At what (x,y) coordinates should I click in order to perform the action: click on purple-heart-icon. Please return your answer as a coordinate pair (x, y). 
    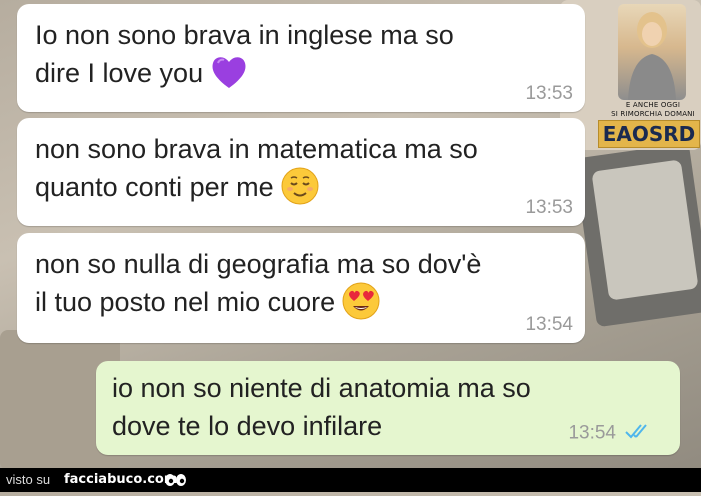
    Looking at the image, I should click on (229, 72).